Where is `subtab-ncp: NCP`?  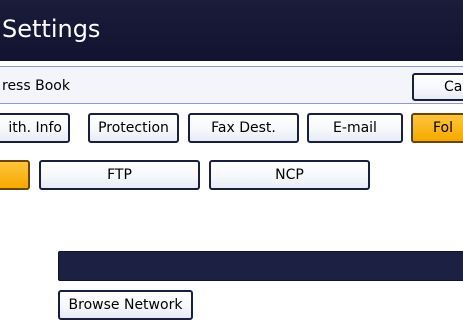 subtab-ncp: NCP is located at coordinates (289, 175).